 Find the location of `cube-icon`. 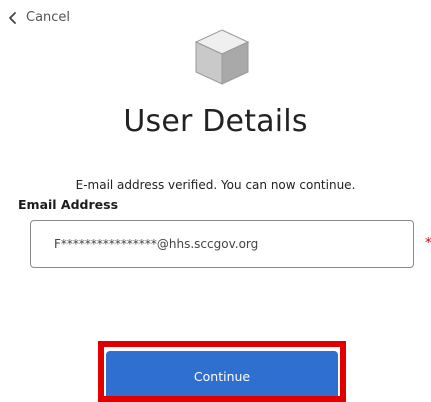

cube-icon is located at coordinates (222, 57).